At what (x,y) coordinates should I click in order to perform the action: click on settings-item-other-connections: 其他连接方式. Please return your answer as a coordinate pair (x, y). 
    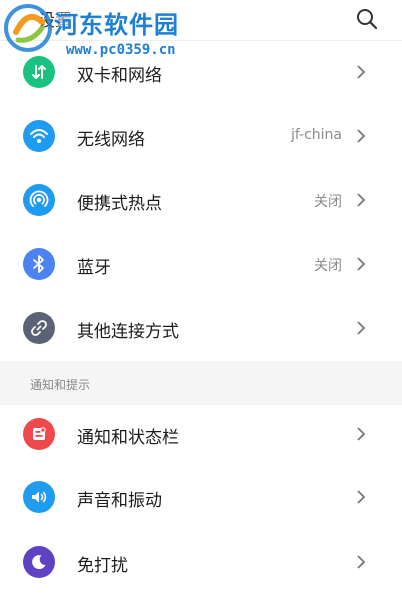
    Looking at the image, I should click on (201, 328).